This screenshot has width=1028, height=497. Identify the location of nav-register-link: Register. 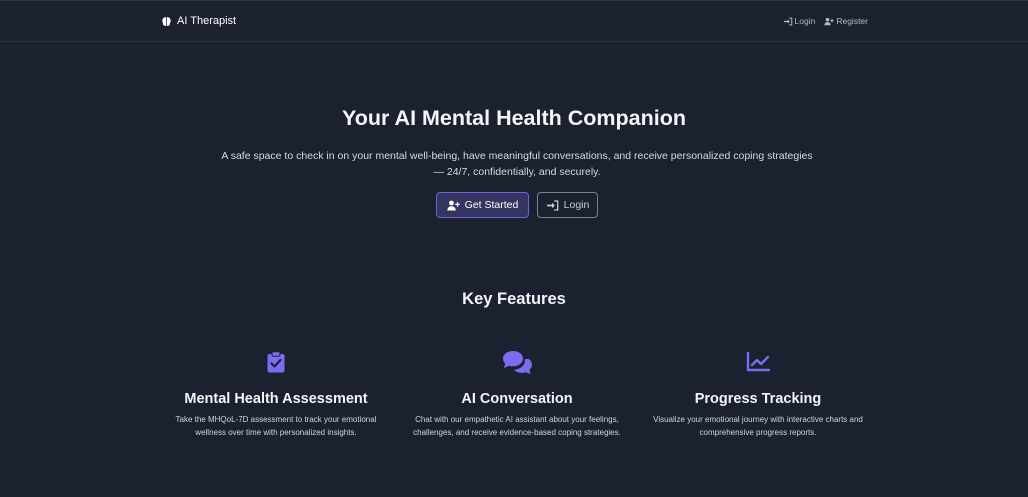
(846, 21).